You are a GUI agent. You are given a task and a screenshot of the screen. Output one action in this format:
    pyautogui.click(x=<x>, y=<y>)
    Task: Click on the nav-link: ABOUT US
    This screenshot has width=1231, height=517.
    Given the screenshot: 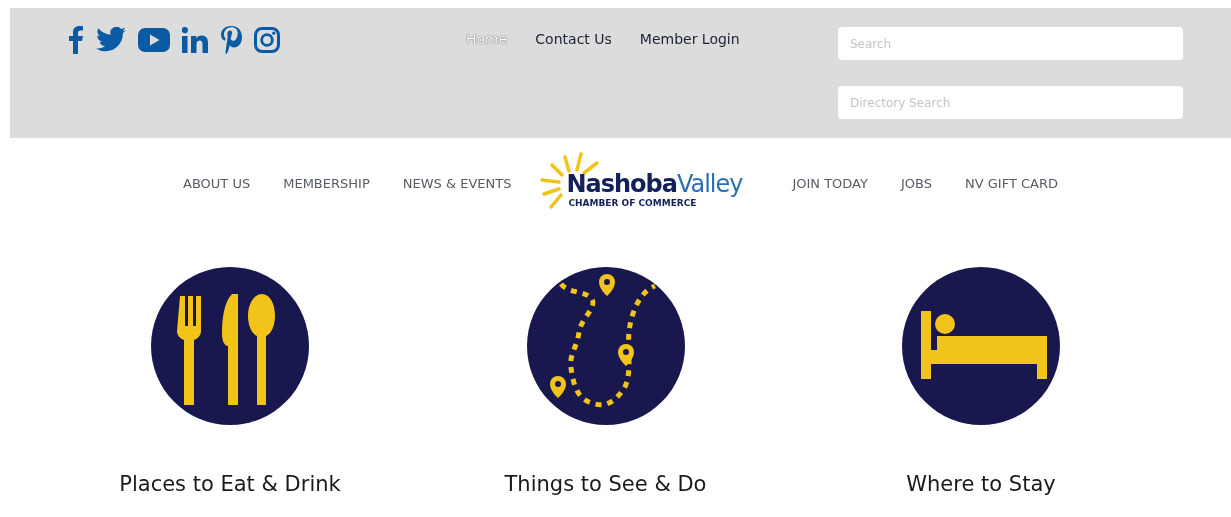 What is the action you would take?
    pyautogui.click(x=217, y=183)
    